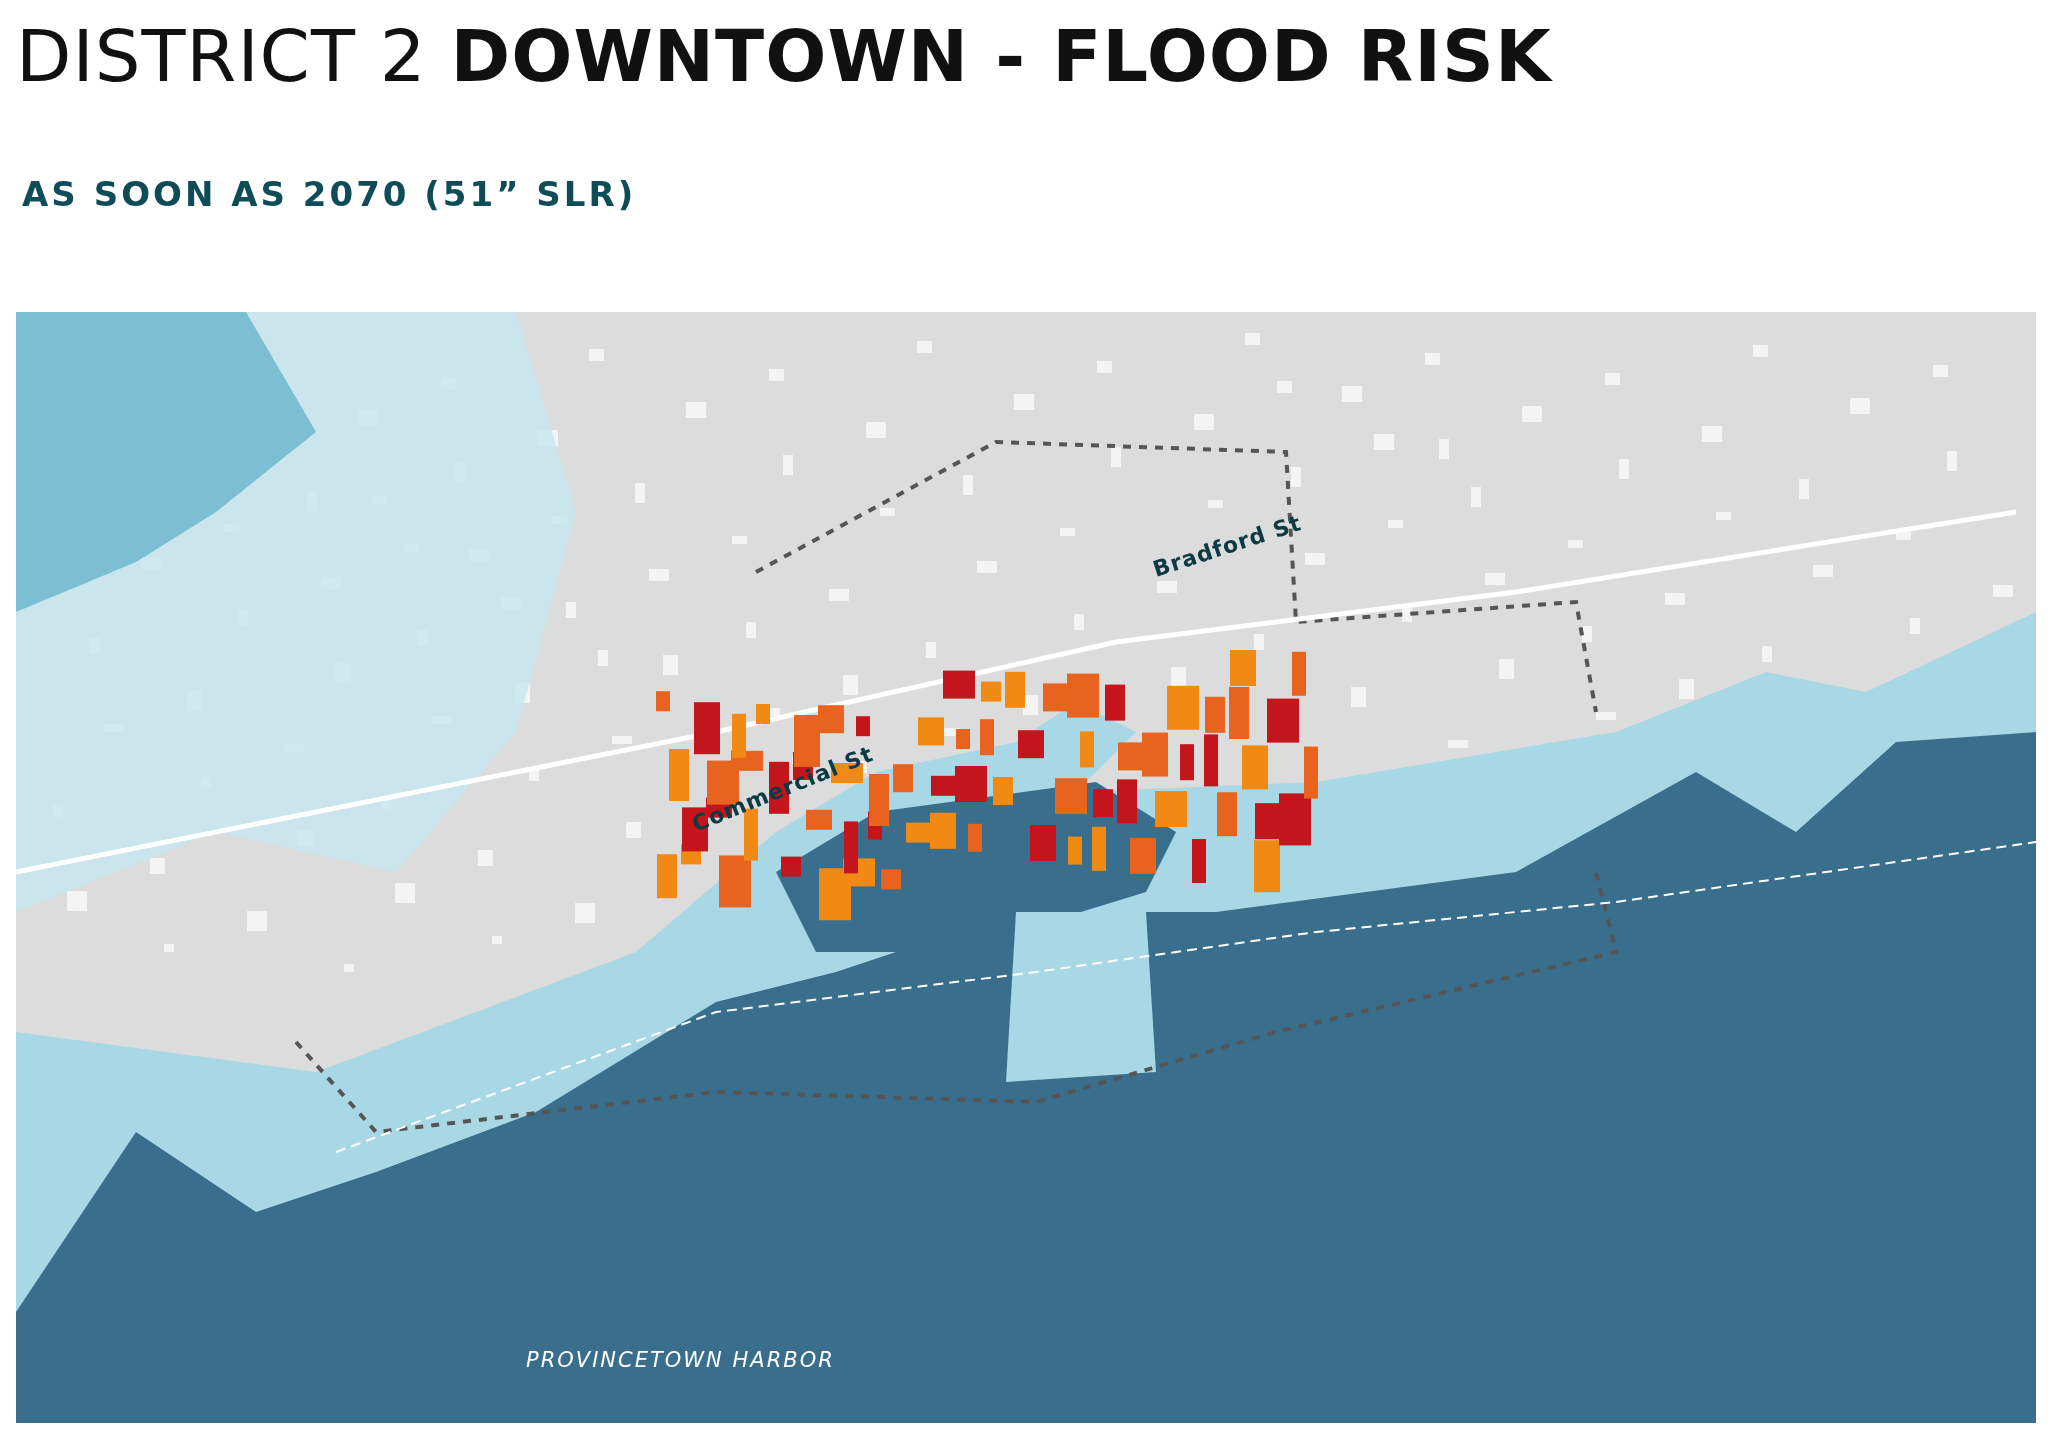 The height and width of the screenshot is (1444, 2052). What do you see at coordinates (330, 194) in the screenshot?
I see `page-subtitle: AS SOON AS 2070 (51” SLR)` at bounding box center [330, 194].